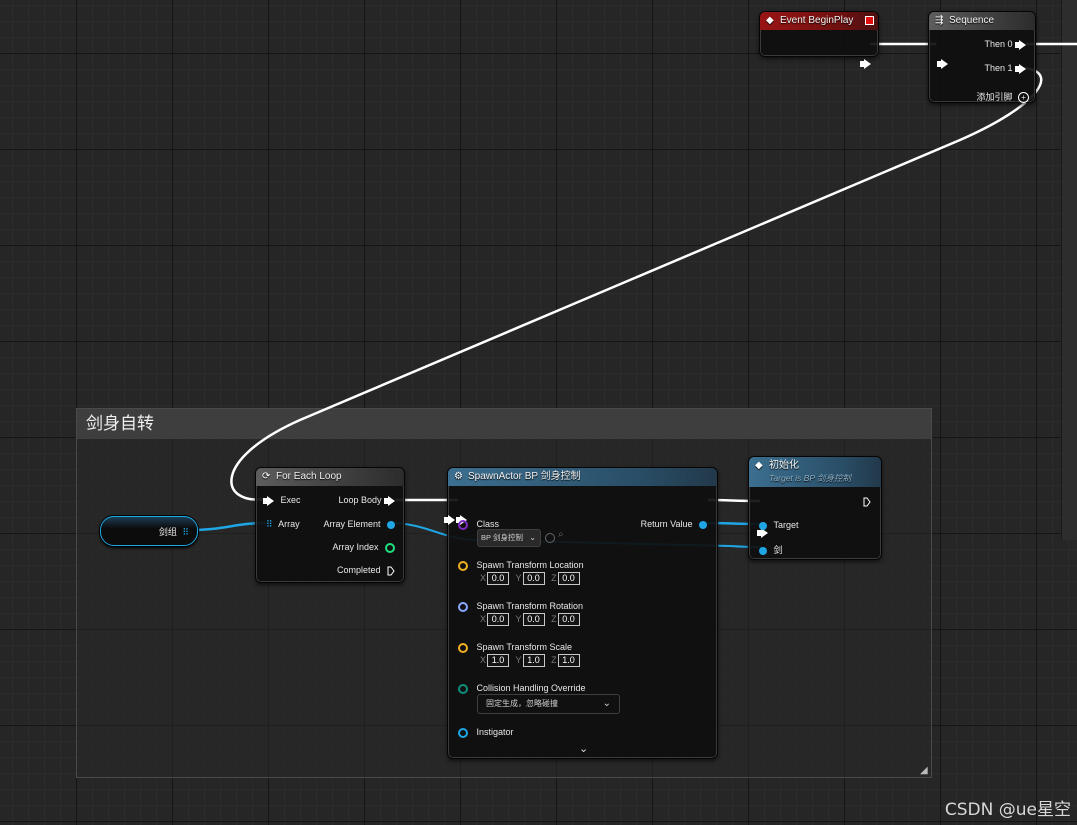 This screenshot has height=825, width=1077. Describe the element at coordinates (666, 524) in the screenshot. I see `return-value-label: Return Value` at that location.